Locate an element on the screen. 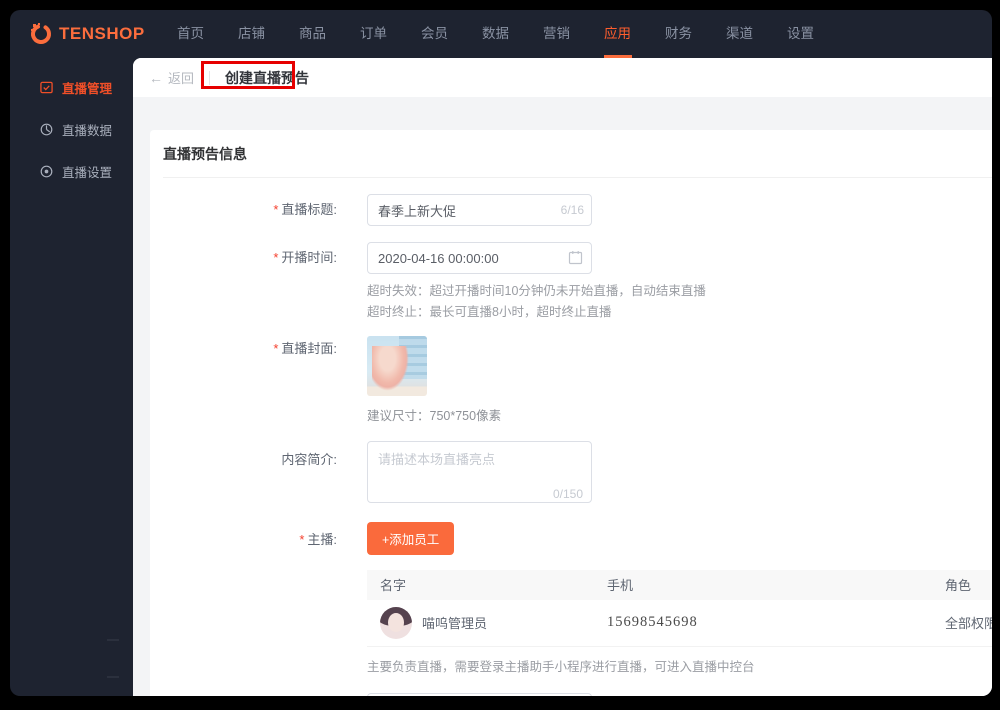 This screenshot has height=710, width=1000. tenshop-logo: TENSHOP is located at coordinates (90, 34).